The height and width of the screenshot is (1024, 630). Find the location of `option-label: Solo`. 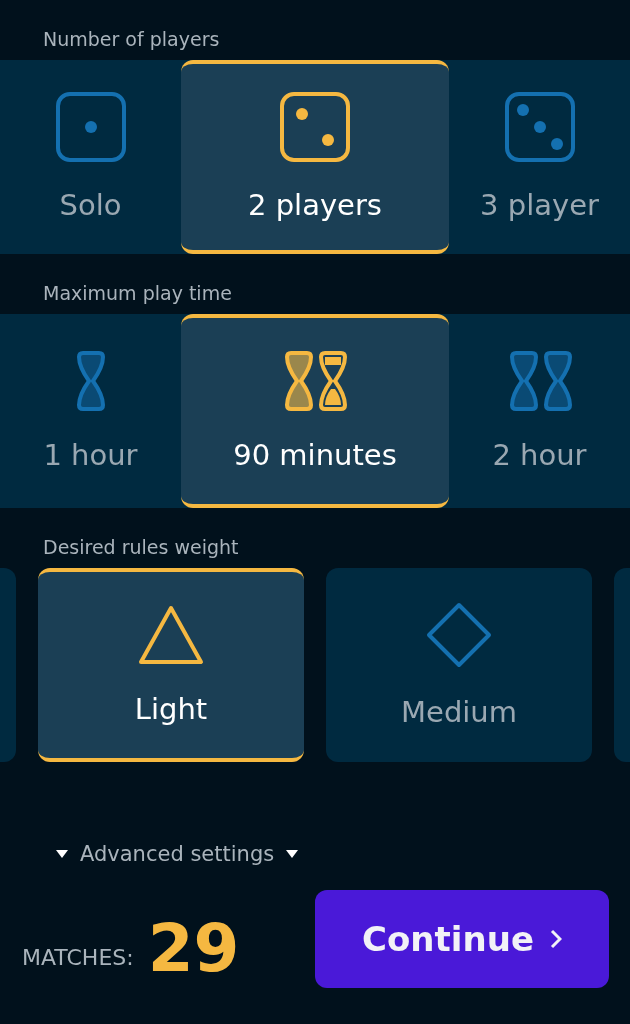

option-label: Solo is located at coordinates (90, 205).